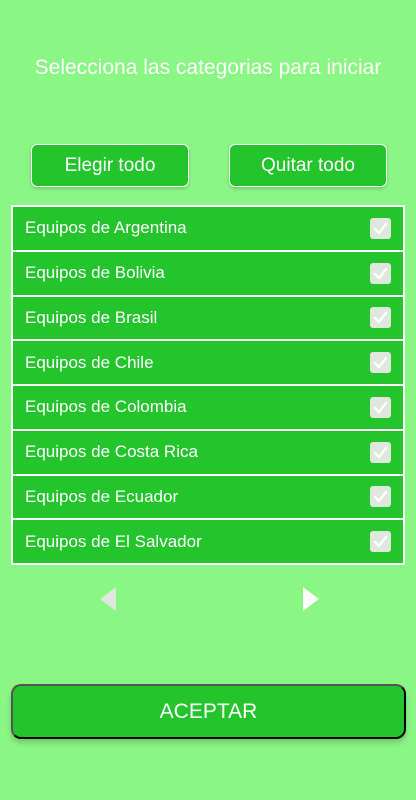 The height and width of the screenshot is (800, 416). What do you see at coordinates (208, 711) in the screenshot?
I see `accept-button: ACEPTAR` at bounding box center [208, 711].